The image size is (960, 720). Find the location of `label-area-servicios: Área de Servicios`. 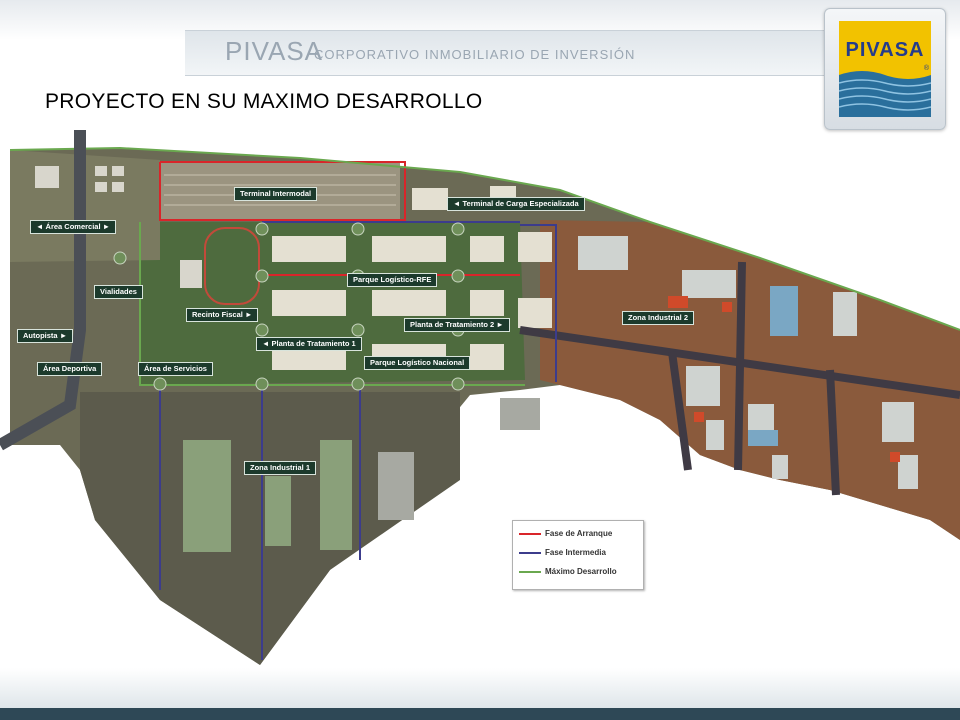

label-area-servicios: Área de Servicios is located at coordinates (175, 369).